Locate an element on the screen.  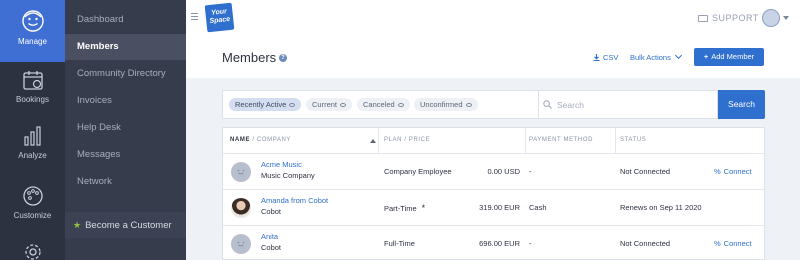
rail-item-manage: Manage is located at coordinates (32, 31).